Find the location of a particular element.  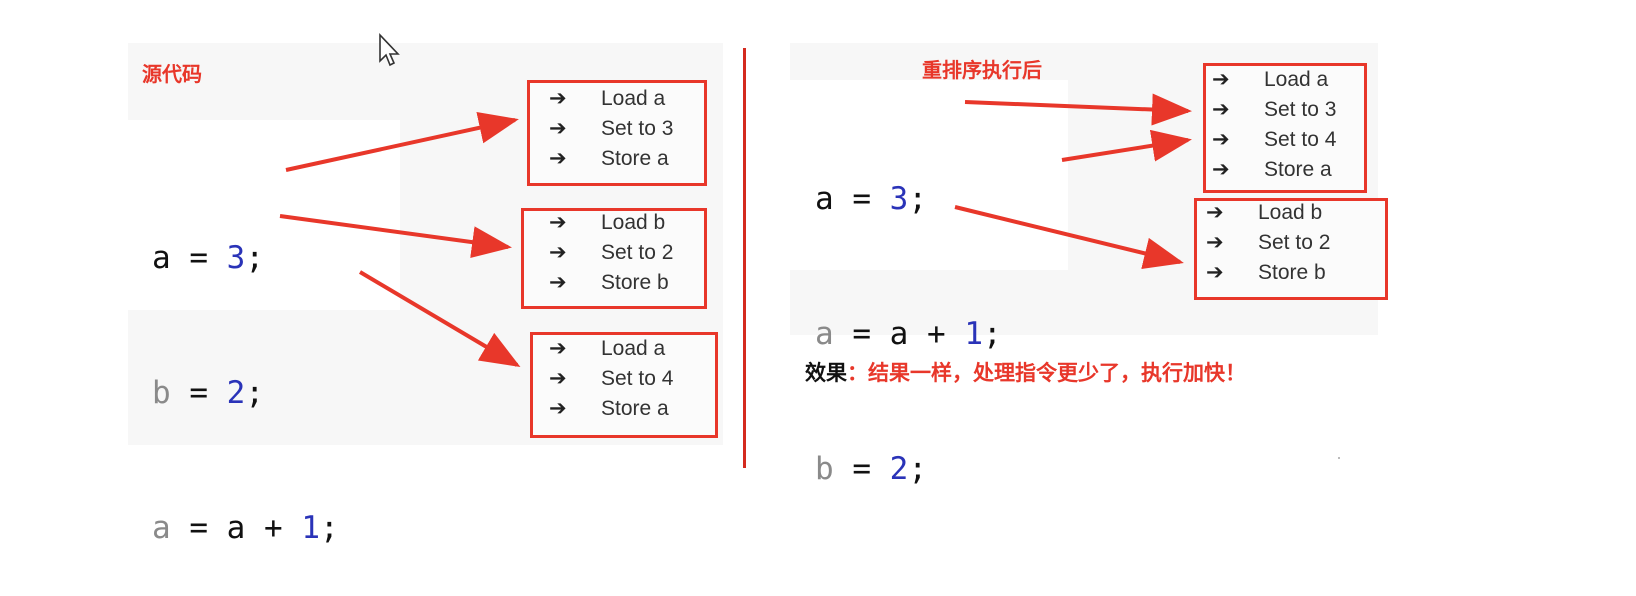

code-line: a = a + 1; is located at coordinates (245, 528).